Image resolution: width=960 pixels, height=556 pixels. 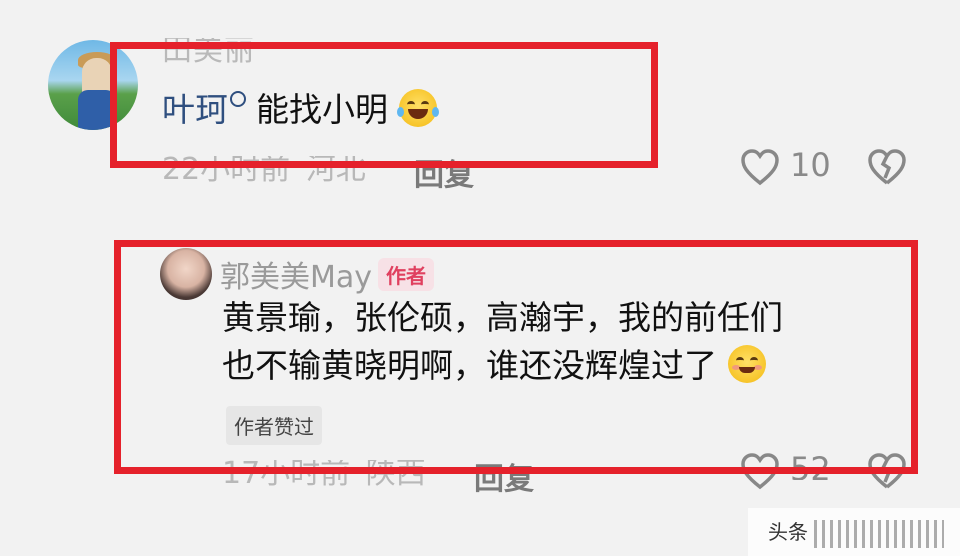 I want to click on like-count: 10, so click(x=810, y=165).